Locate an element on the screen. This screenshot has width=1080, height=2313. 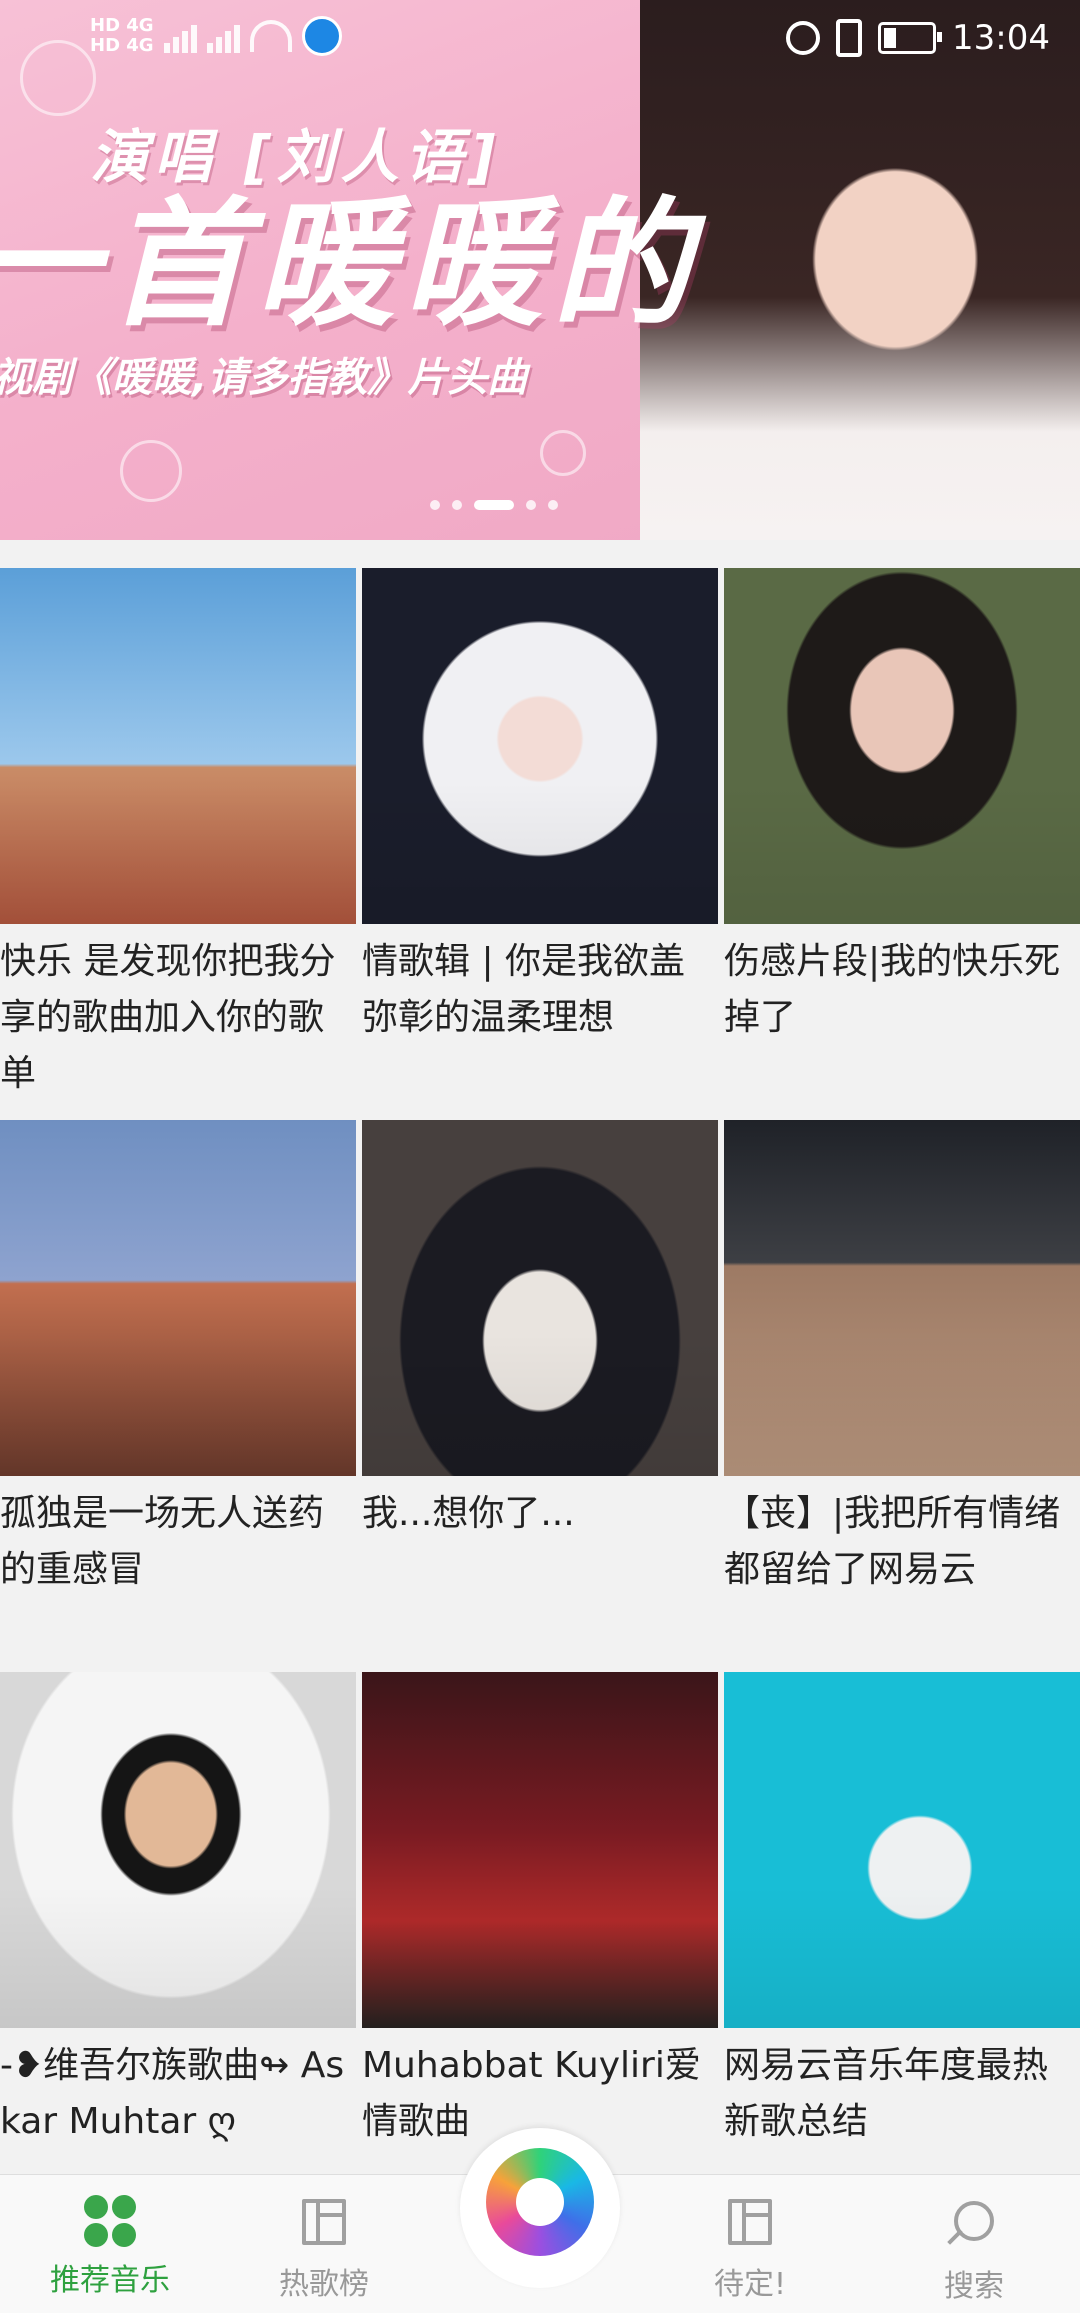
playlist-card: -❥维吾尔族歌曲↬ Askar Muhtar ღ is located at coordinates (178, 1911).